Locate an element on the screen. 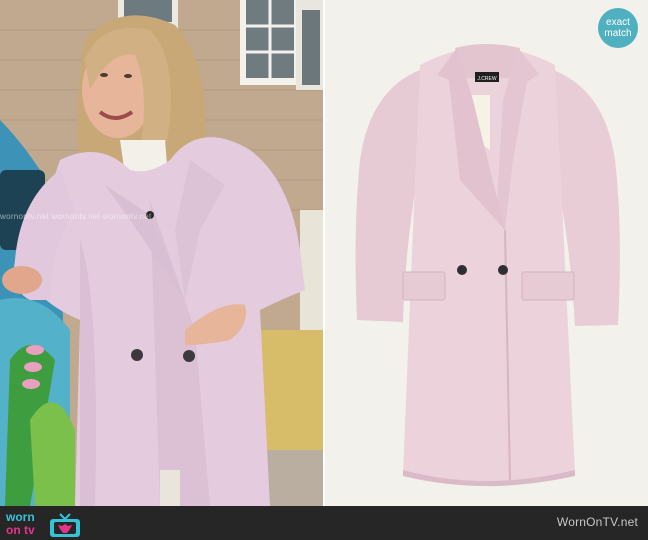 The width and height of the screenshot is (648, 540). exact-match-badge: exact match is located at coordinates (618, 28).